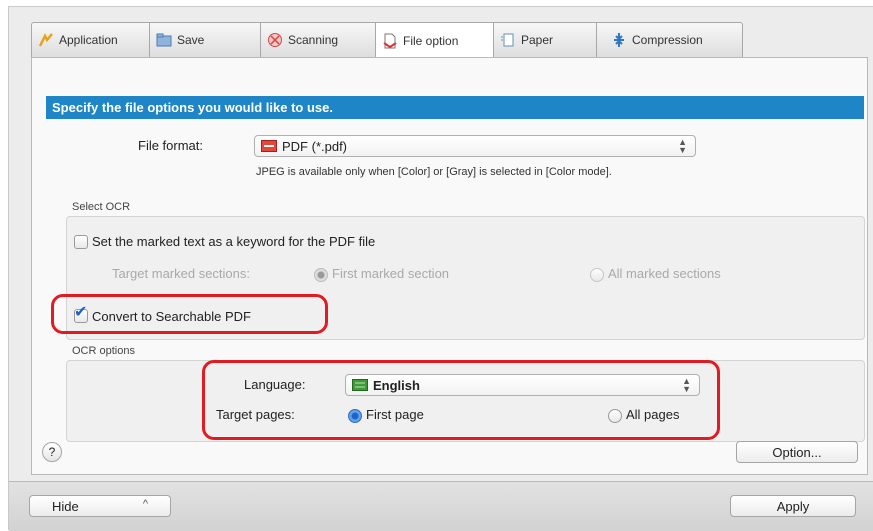 This screenshot has height=531, width=873. I want to click on tab-scanning: Scanning, so click(318, 40).